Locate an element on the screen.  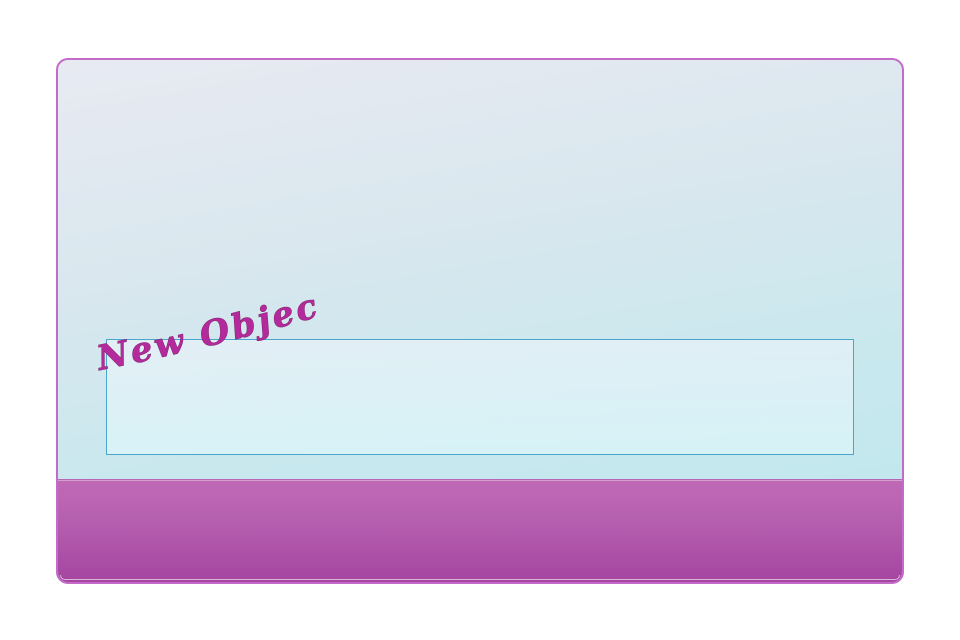
bottom-bar is located at coordinates (480, 530).